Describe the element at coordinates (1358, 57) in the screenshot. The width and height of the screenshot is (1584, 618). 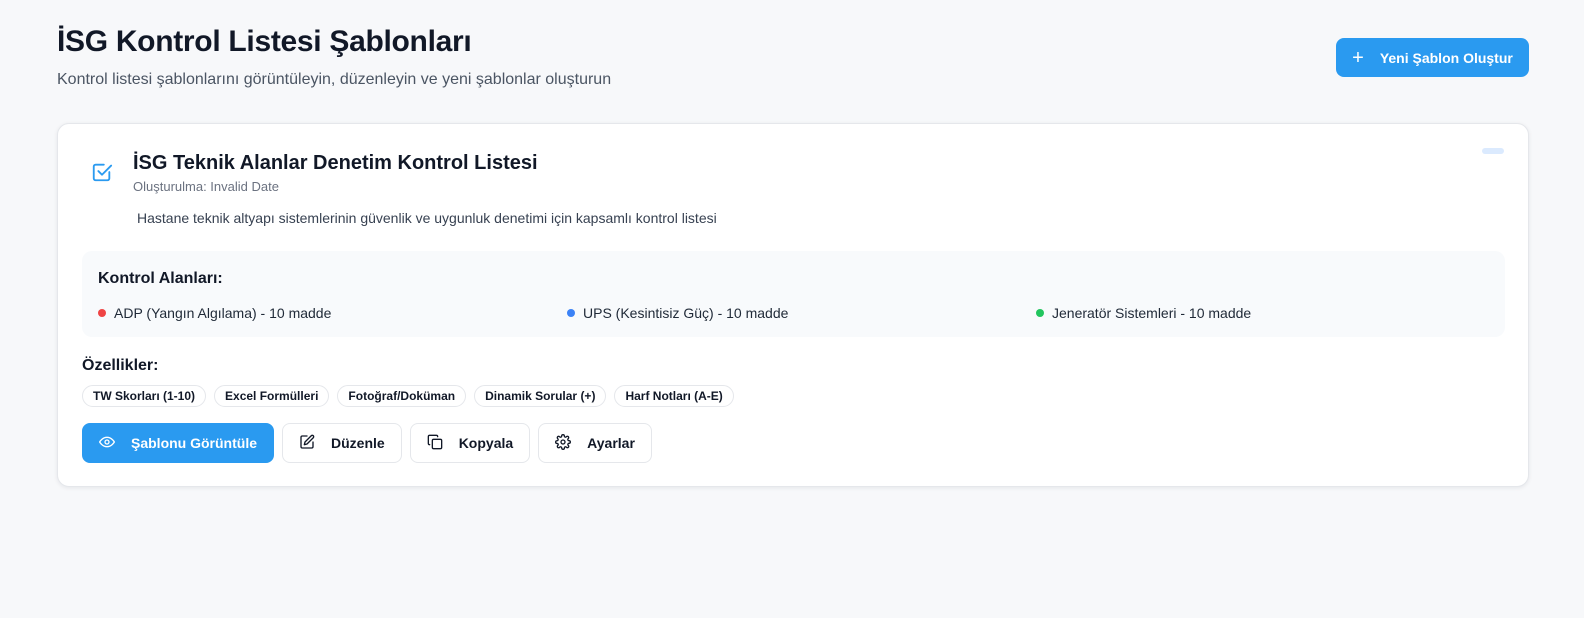
I see `plus-icon: +` at that location.